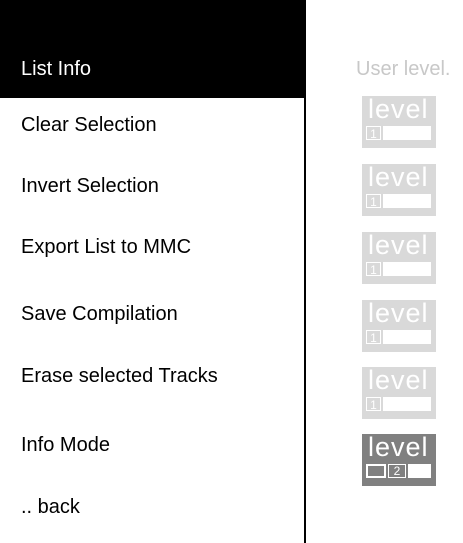  I want to click on menu-item-save-compilation: Save Compilation, so click(152, 314).